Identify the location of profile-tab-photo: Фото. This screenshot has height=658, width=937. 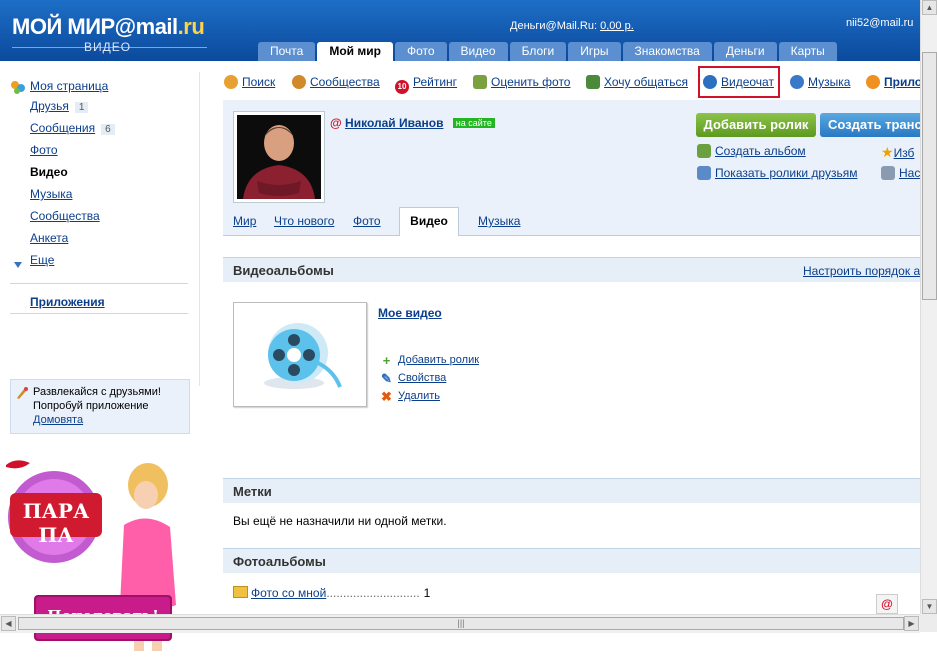
(367, 221).